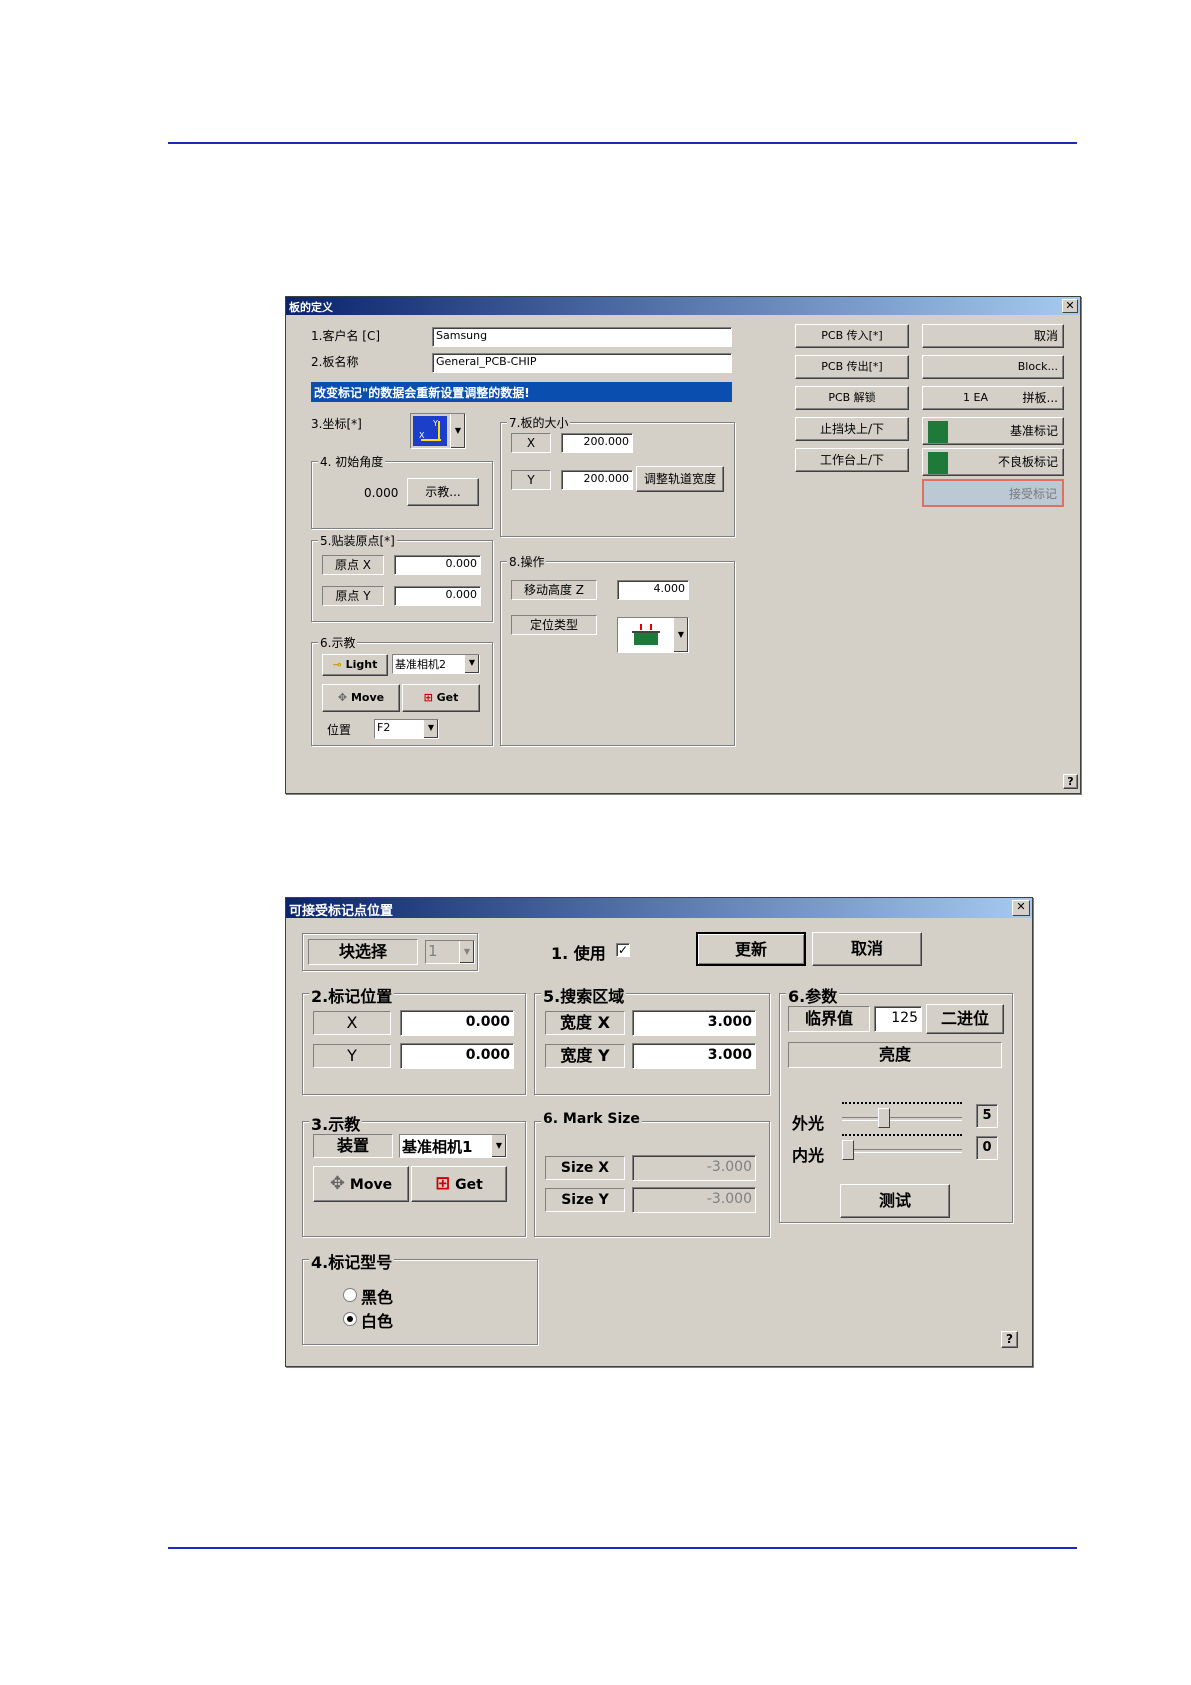 The height and width of the screenshot is (1685, 1191). What do you see at coordinates (447, 697) in the screenshot?
I see `get-button-label: Get` at bounding box center [447, 697].